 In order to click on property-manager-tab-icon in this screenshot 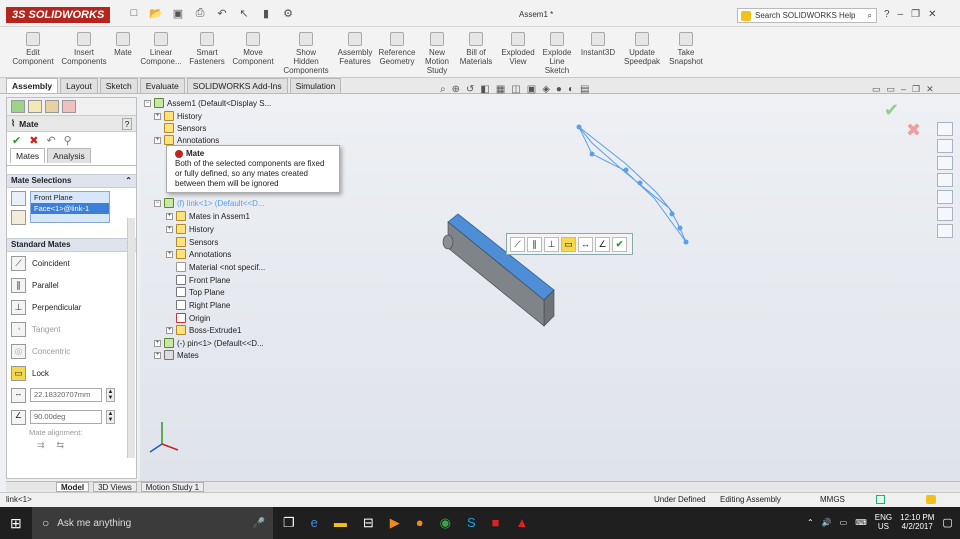, I will do `click(35, 106)`.